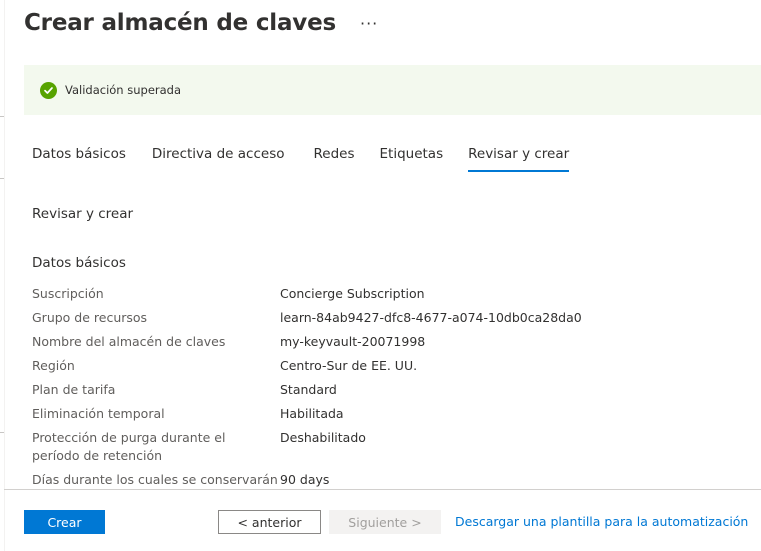 This screenshot has height=551, width=761. What do you see at coordinates (218, 156) in the screenshot?
I see `tab-directiva-de-acceso: Directiva de acceso` at bounding box center [218, 156].